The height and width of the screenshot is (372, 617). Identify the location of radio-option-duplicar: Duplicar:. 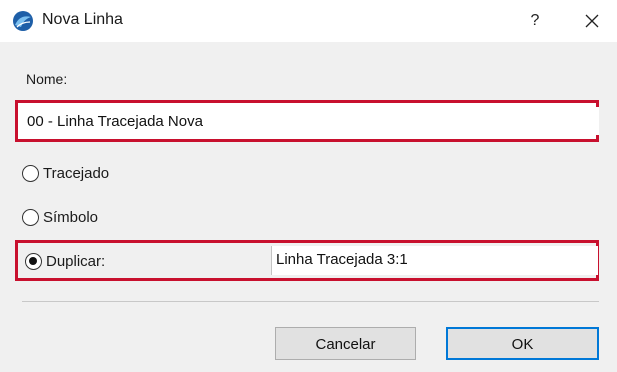
(65, 261).